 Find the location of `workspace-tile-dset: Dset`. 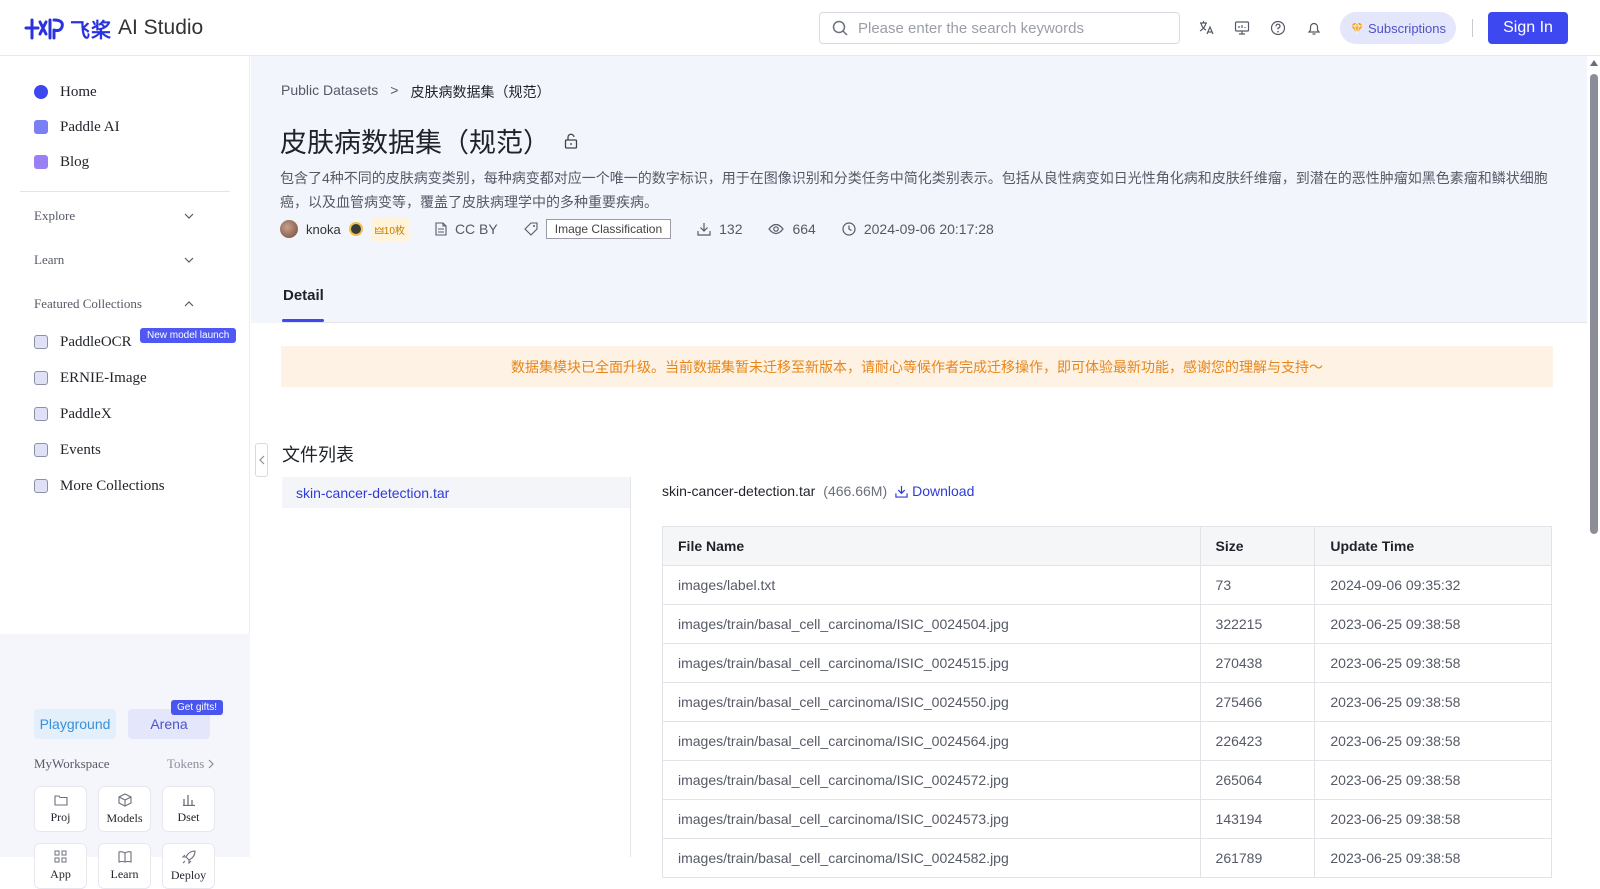

workspace-tile-dset: Dset is located at coordinates (188, 809).